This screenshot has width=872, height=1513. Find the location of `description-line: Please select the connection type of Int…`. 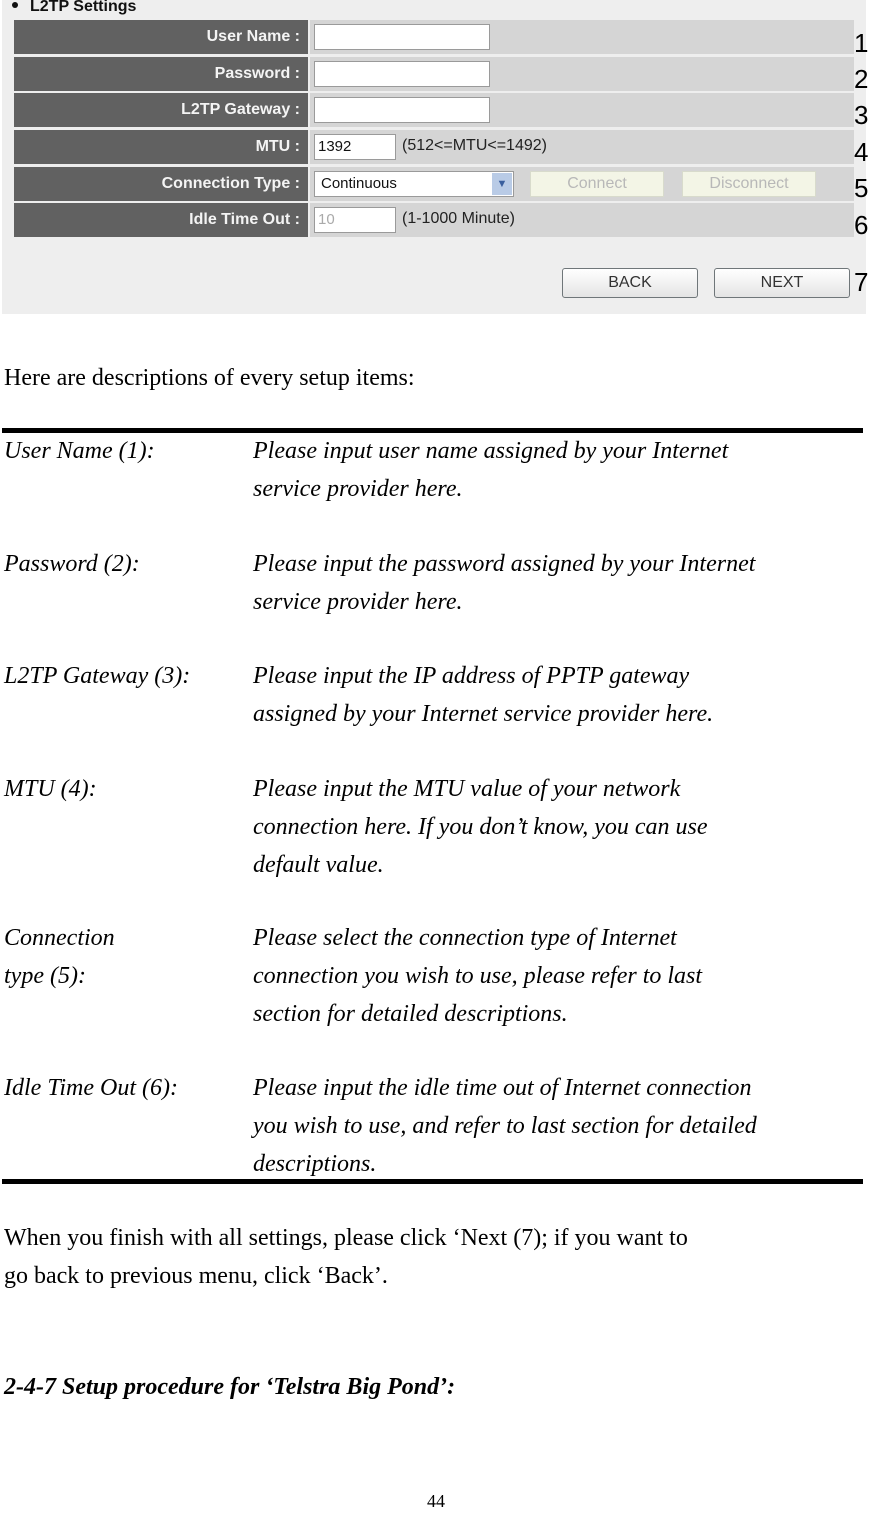

description-line: Please select the connection type of Int… is located at coordinates (465, 938).